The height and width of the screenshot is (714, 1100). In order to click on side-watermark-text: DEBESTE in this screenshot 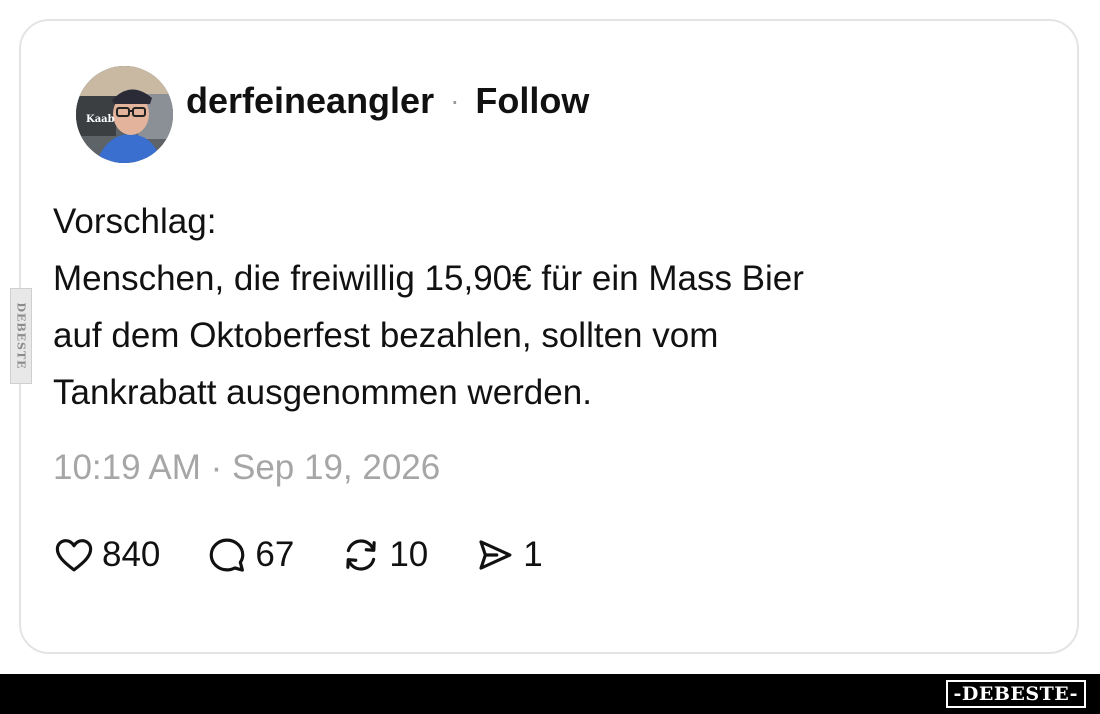, I will do `click(21, 336)`.